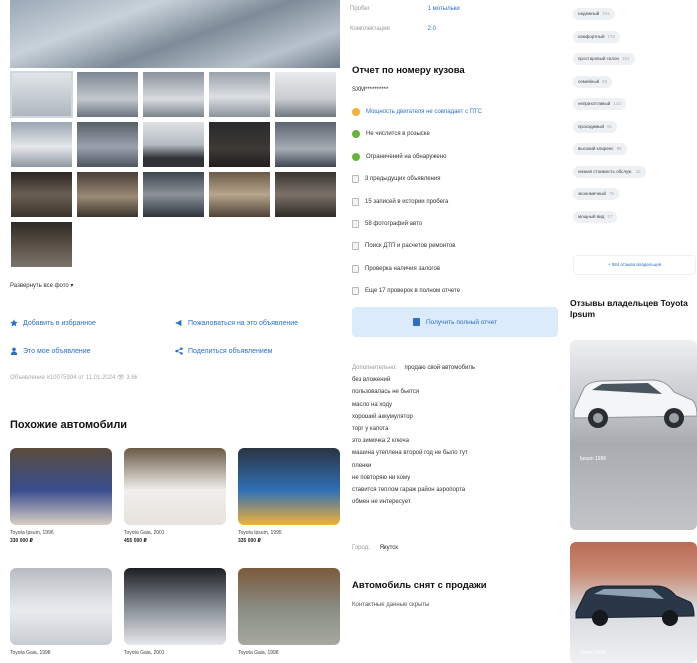  What do you see at coordinates (59, 323) in the screenshot?
I see `add-to-favorites-label: Добавить в избранное` at bounding box center [59, 323].